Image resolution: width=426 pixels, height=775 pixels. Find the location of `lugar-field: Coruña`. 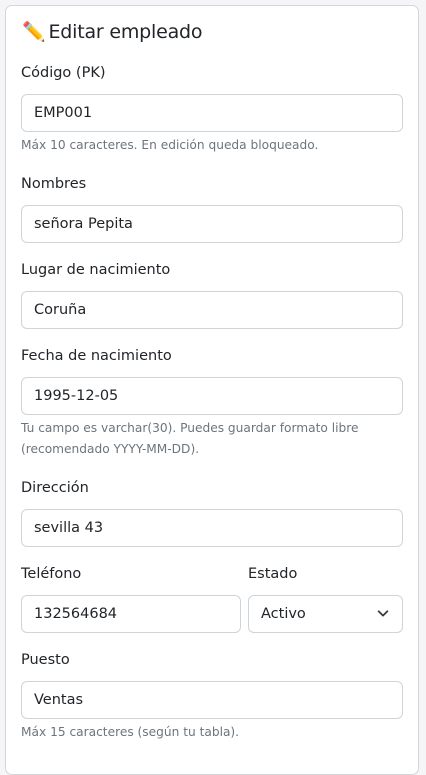

lugar-field: Coruña is located at coordinates (212, 310).